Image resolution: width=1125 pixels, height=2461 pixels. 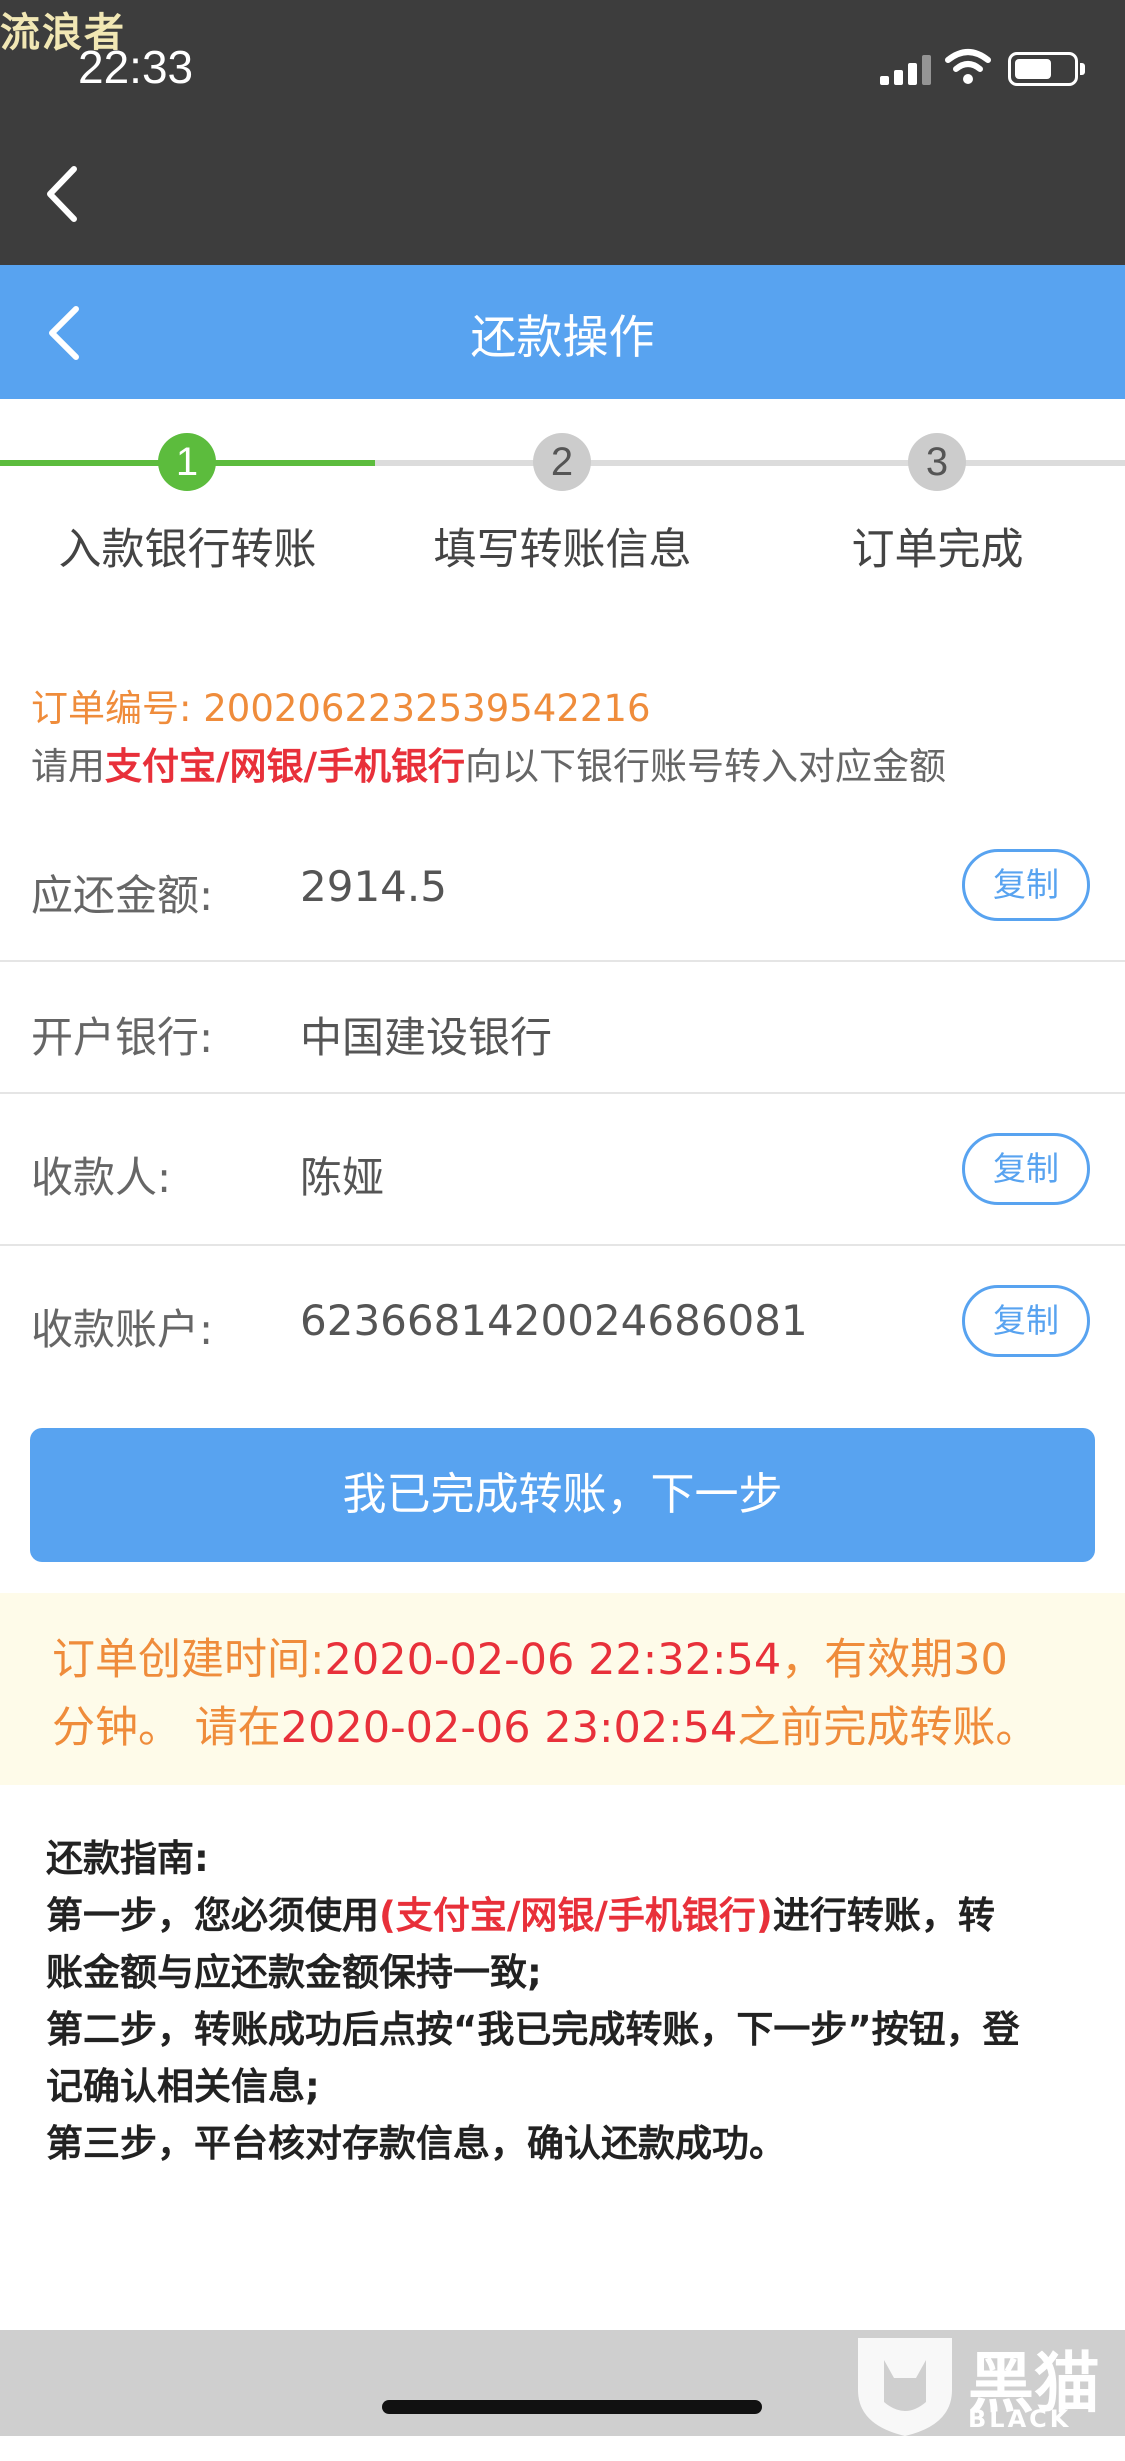 What do you see at coordinates (937, 462) in the screenshot?
I see `step-3-circle: 3` at bounding box center [937, 462].